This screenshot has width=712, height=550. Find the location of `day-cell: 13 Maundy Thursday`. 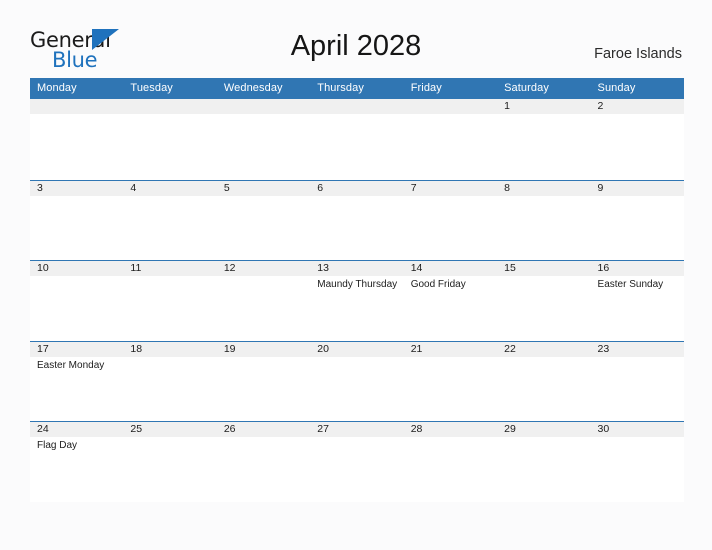

day-cell: 13 Maundy Thursday is located at coordinates (356, 301).